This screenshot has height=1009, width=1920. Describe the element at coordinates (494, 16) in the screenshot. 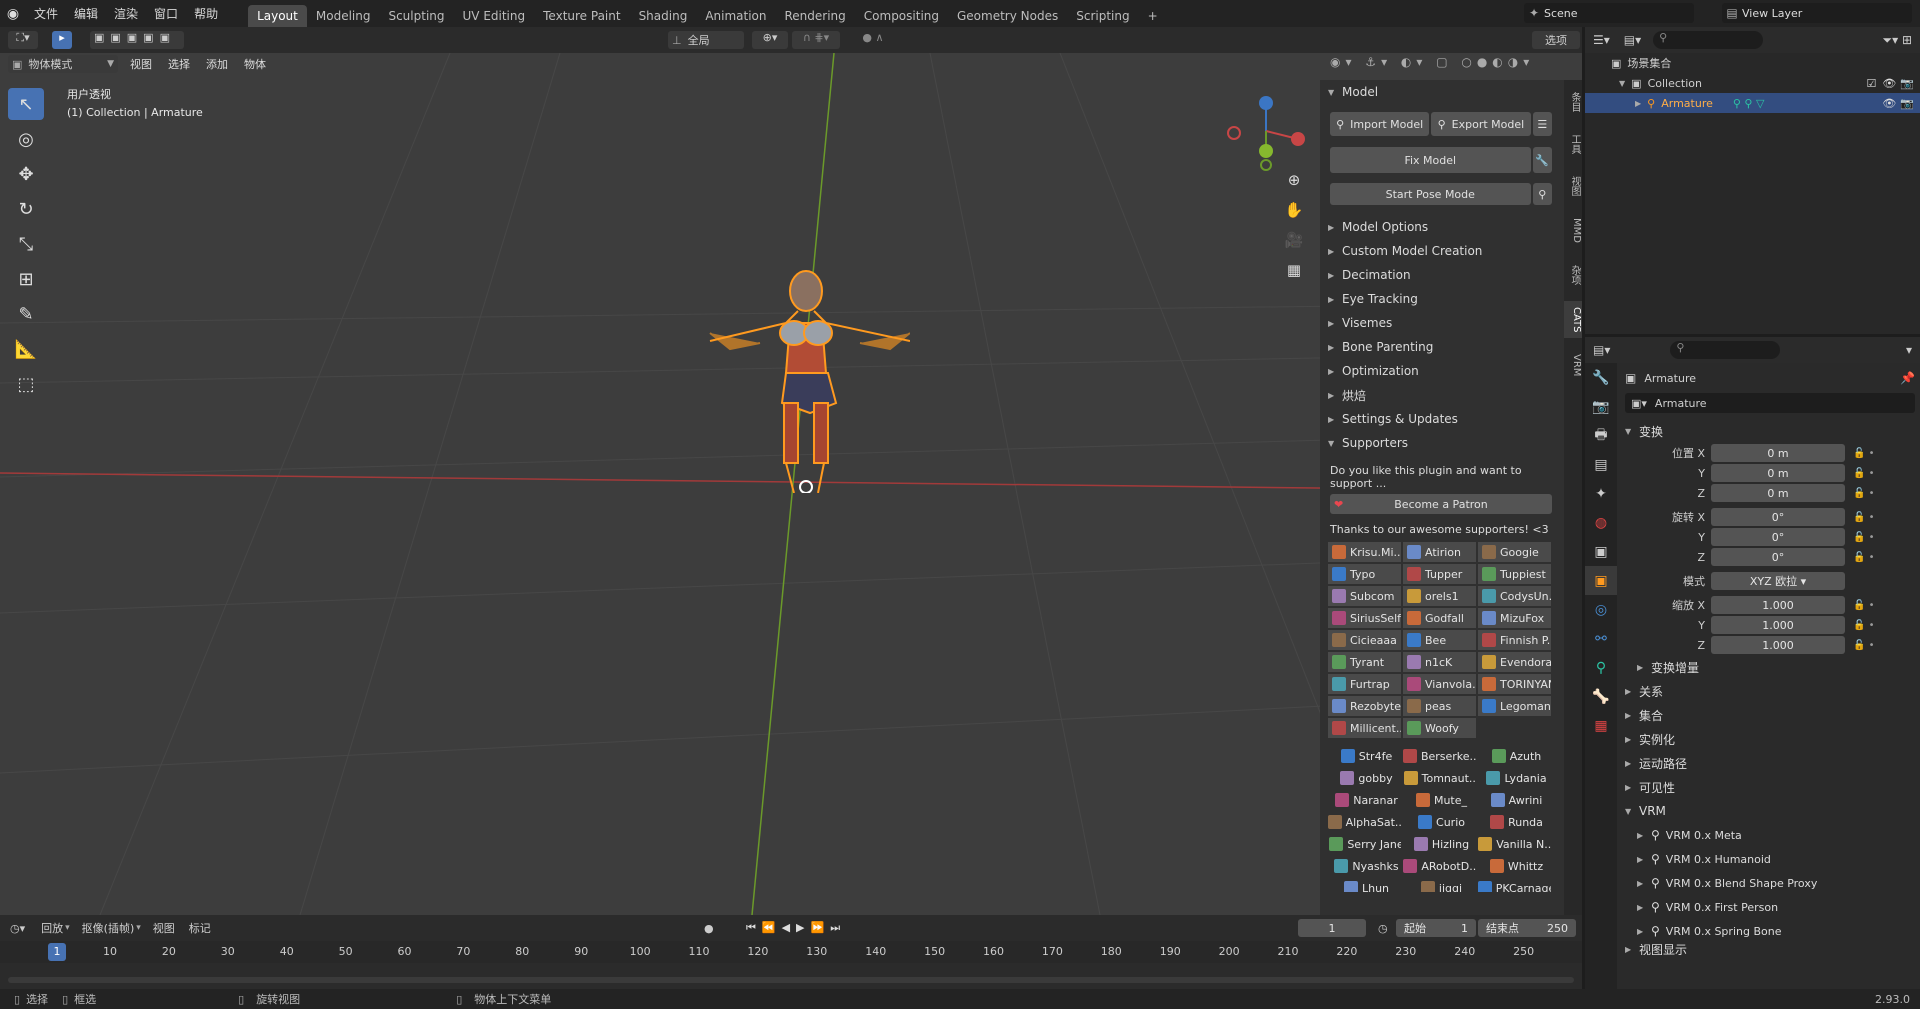

I see `tab-uv-editing: UV Editing` at that location.